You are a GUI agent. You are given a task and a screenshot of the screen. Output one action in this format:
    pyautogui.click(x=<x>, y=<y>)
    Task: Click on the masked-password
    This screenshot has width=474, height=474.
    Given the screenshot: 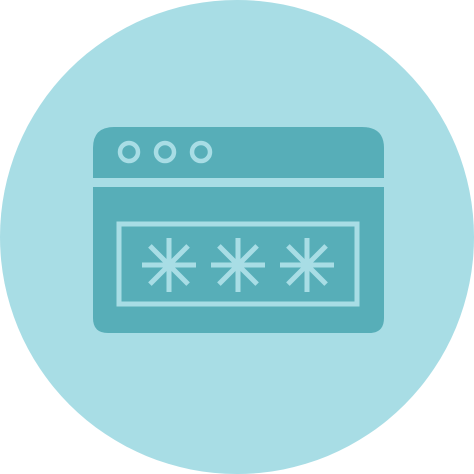 What is the action you would take?
    pyautogui.click(x=238, y=265)
    